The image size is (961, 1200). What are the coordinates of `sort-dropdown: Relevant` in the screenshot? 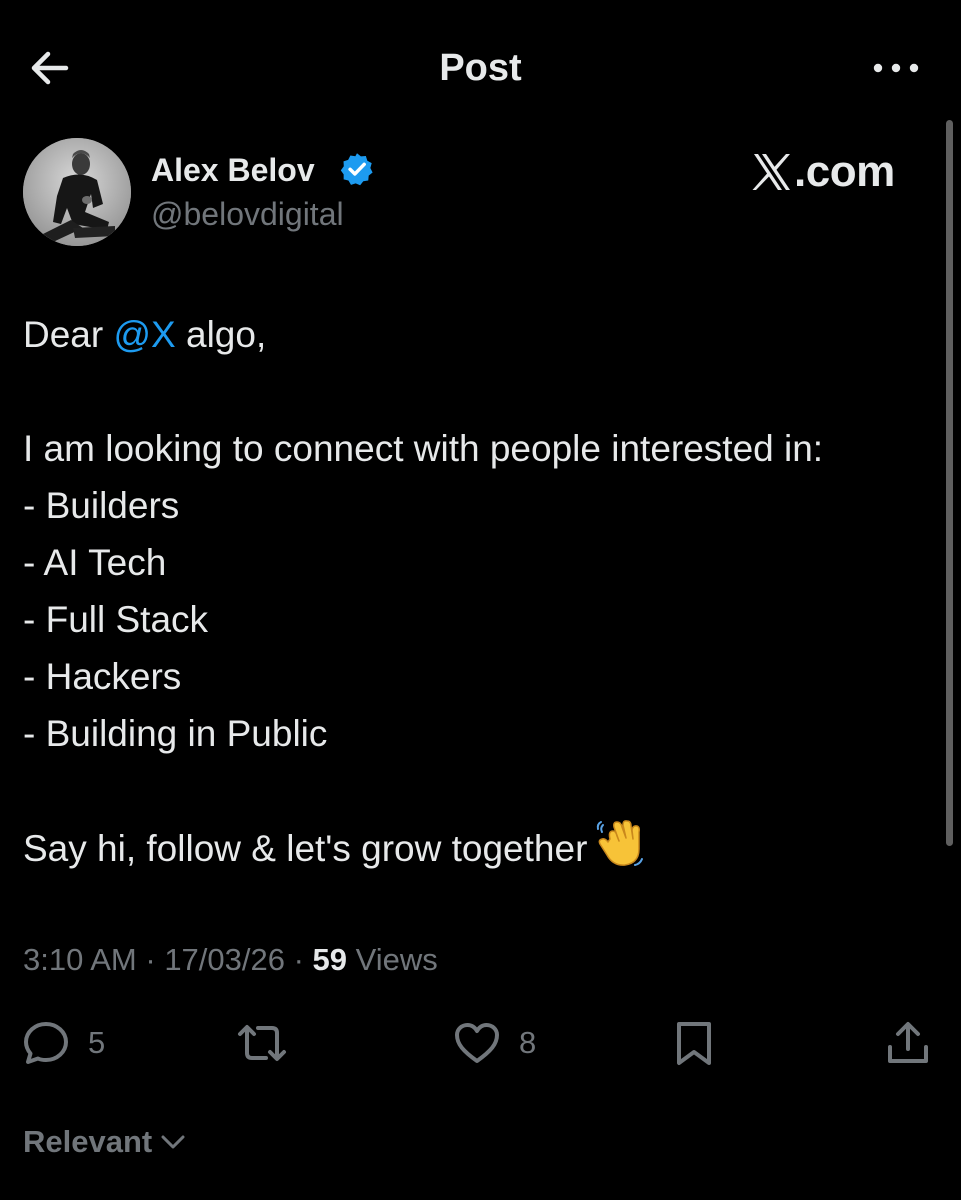 It's located at (105, 1142).